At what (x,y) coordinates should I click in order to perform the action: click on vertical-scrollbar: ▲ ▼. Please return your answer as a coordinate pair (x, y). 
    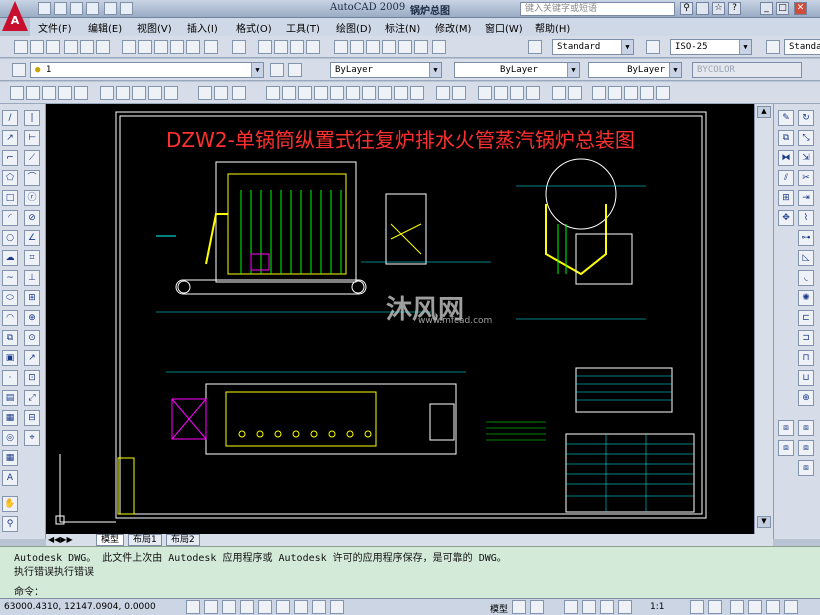
    Looking at the image, I should click on (763, 319).